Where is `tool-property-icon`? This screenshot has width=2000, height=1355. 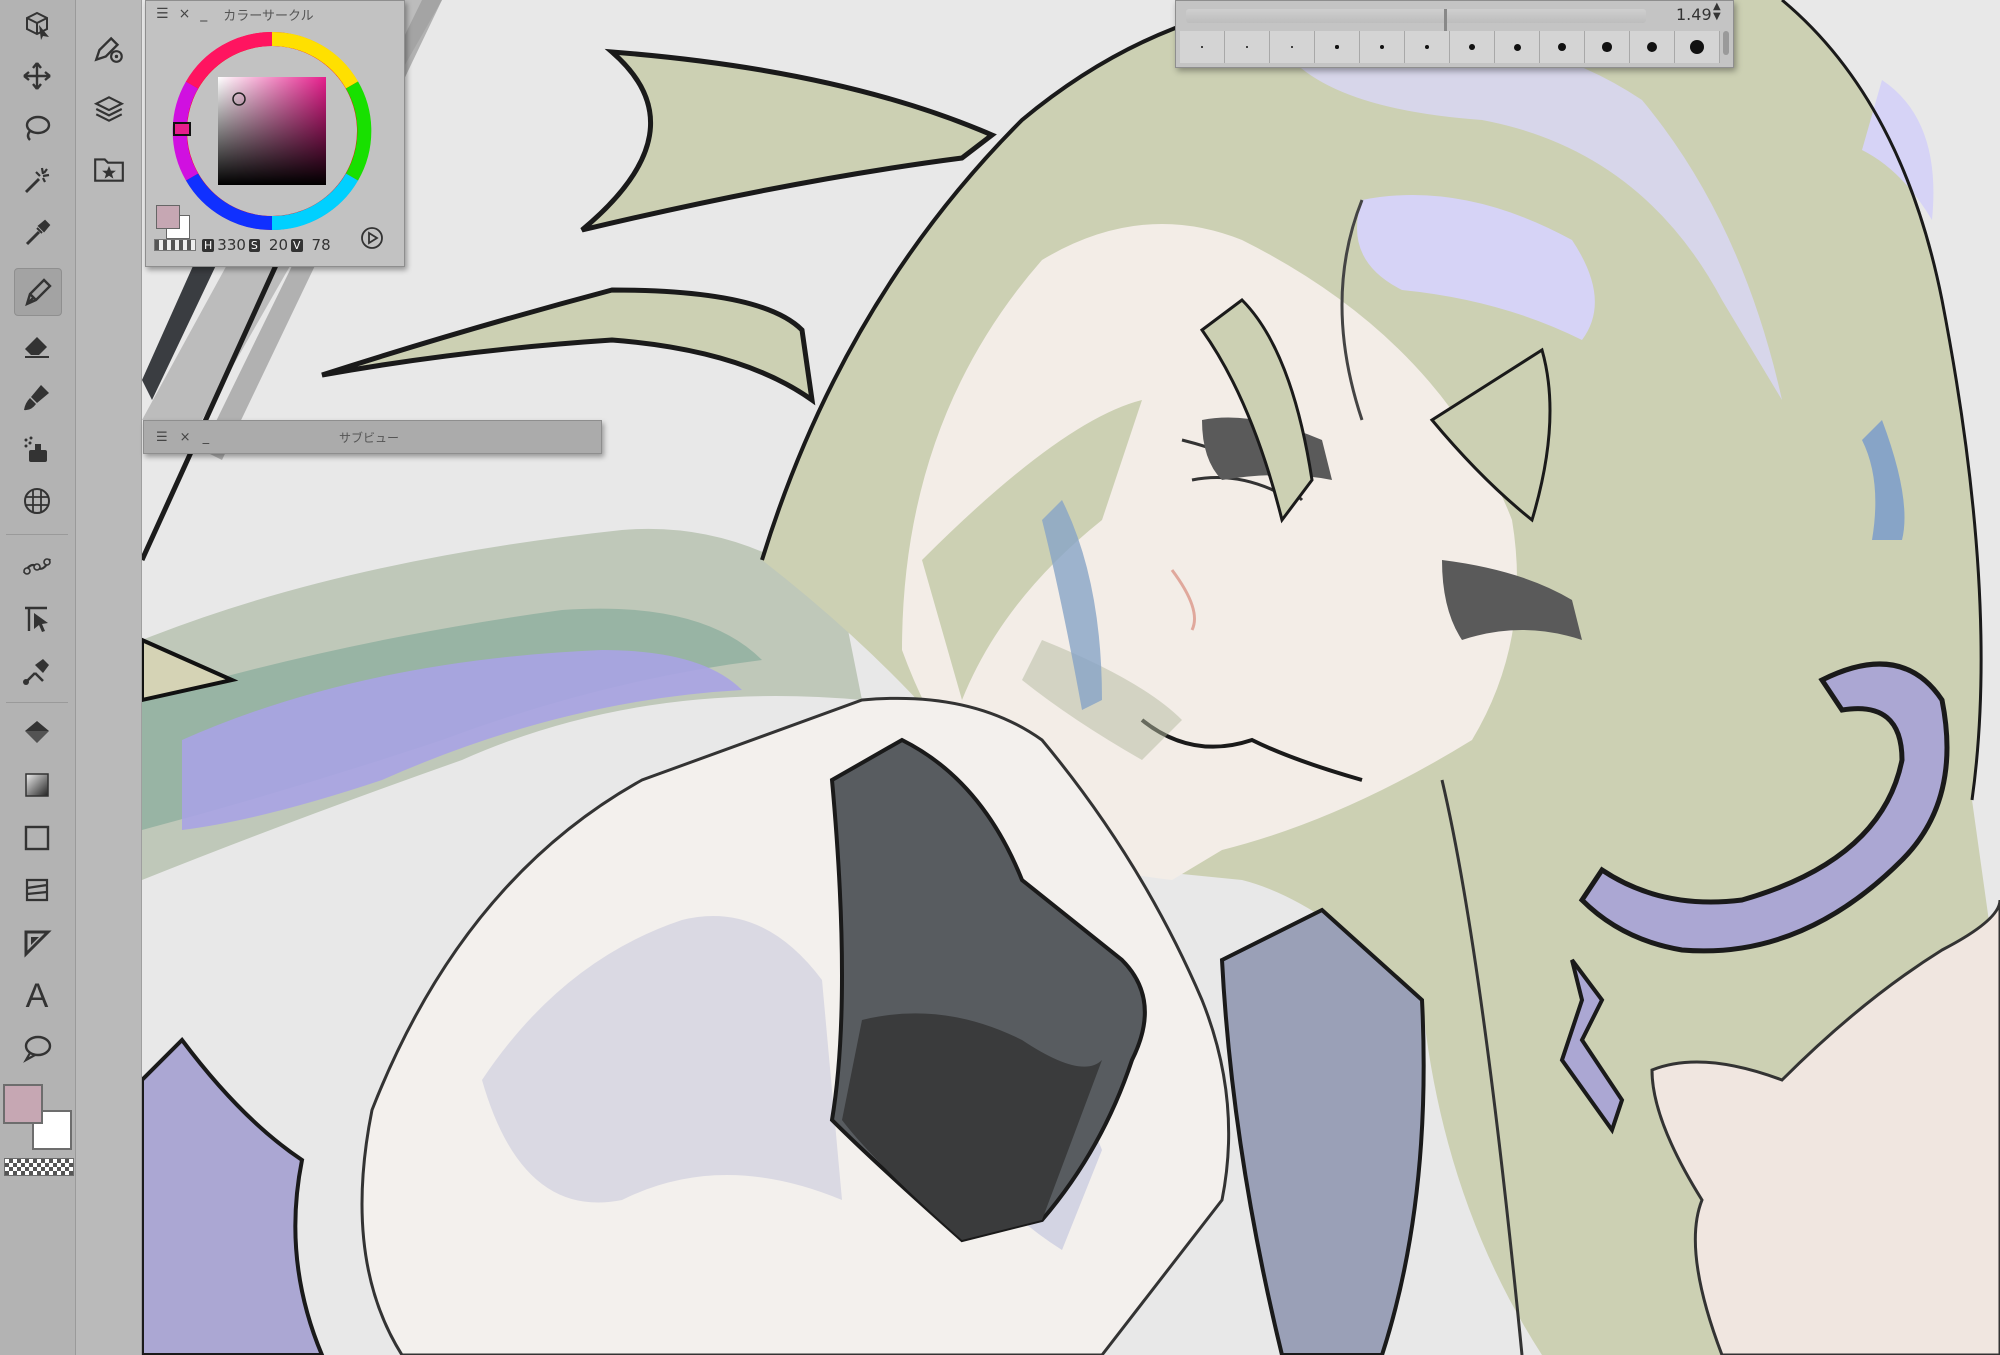
tool-property-icon is located at coordinates (108, 49).